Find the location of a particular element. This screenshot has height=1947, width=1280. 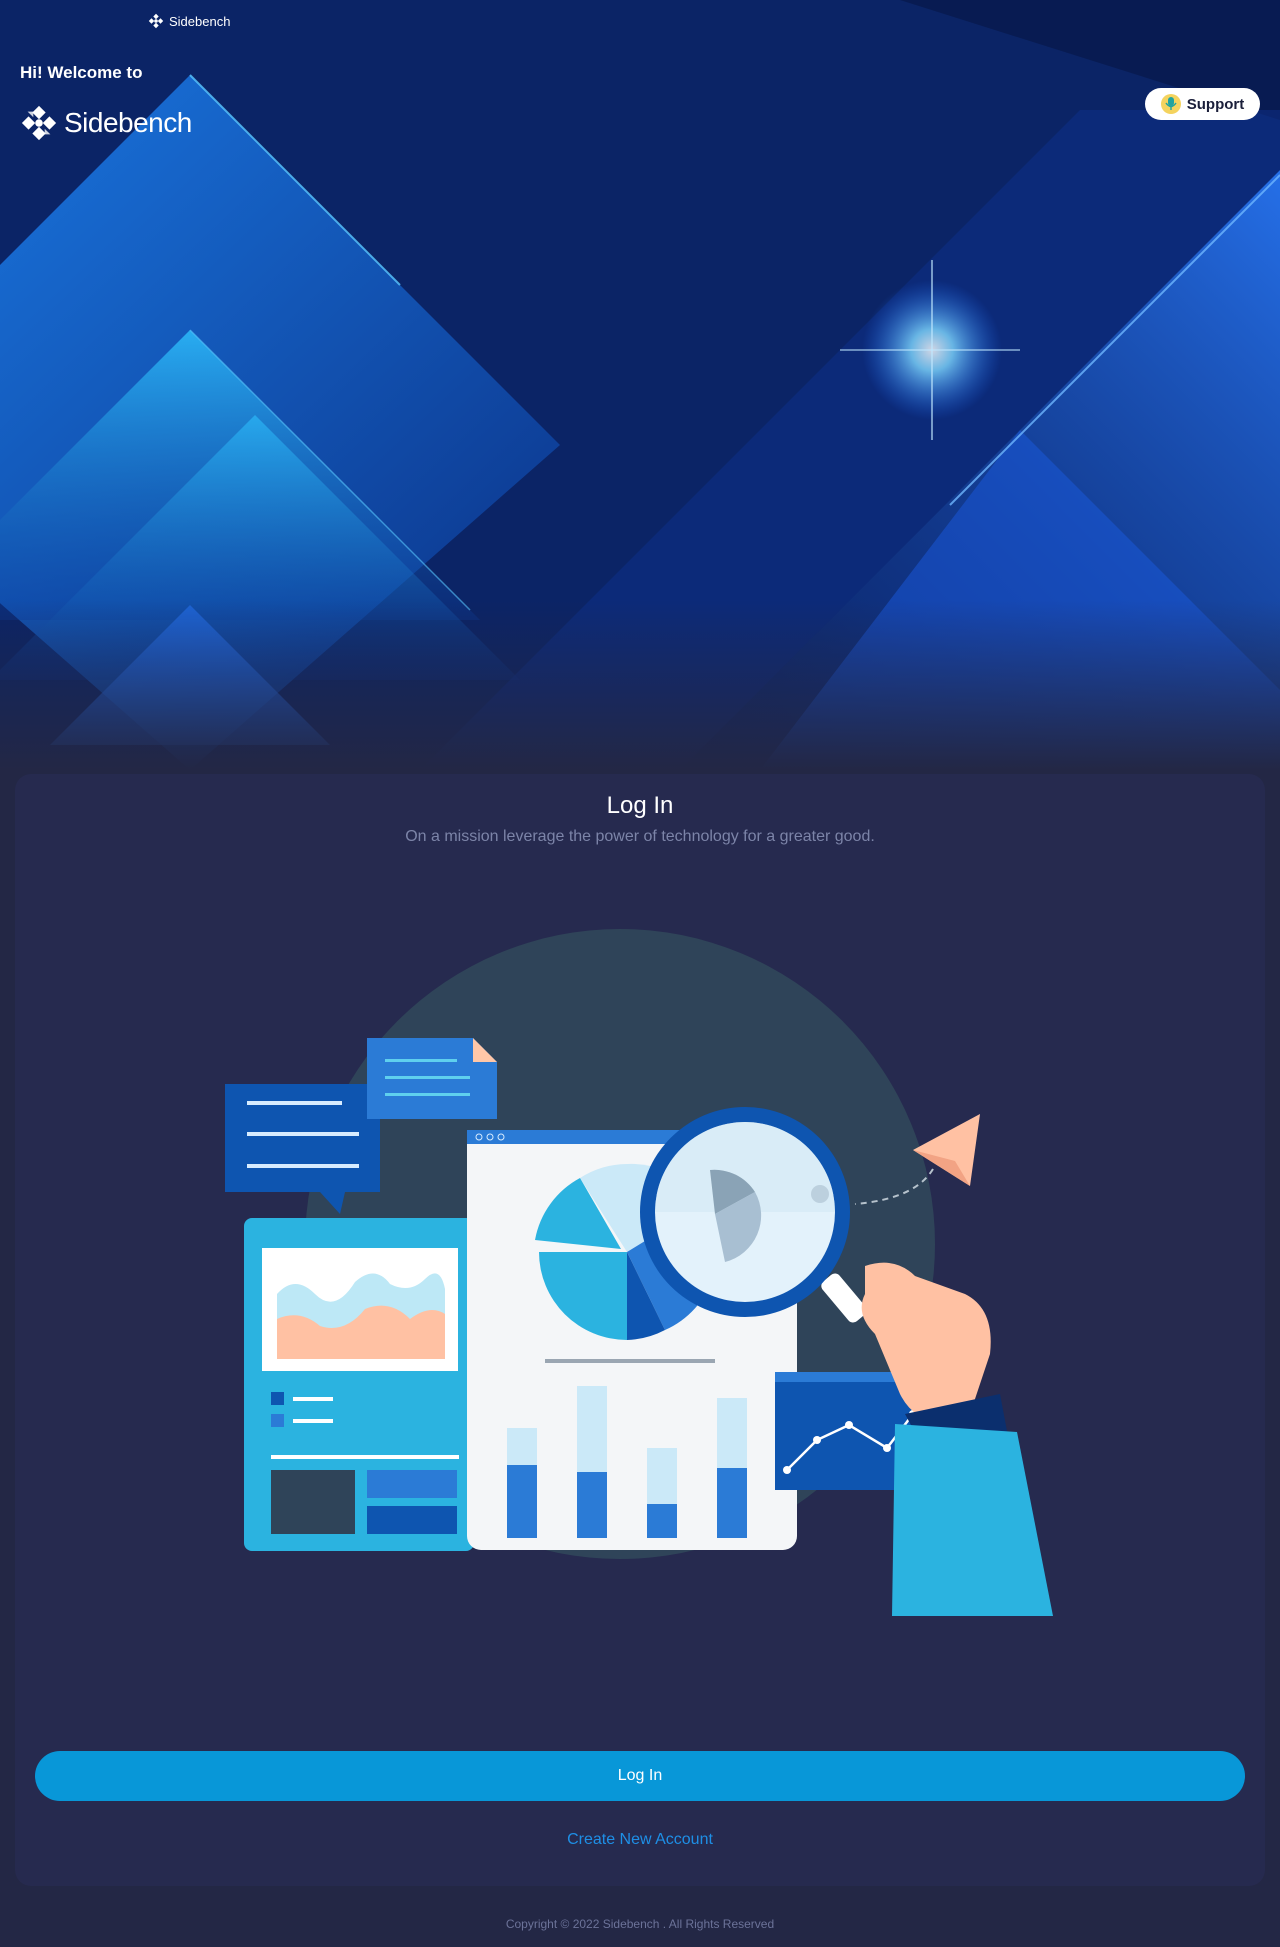

support-button: Support is located at coordinates (1202, 104).